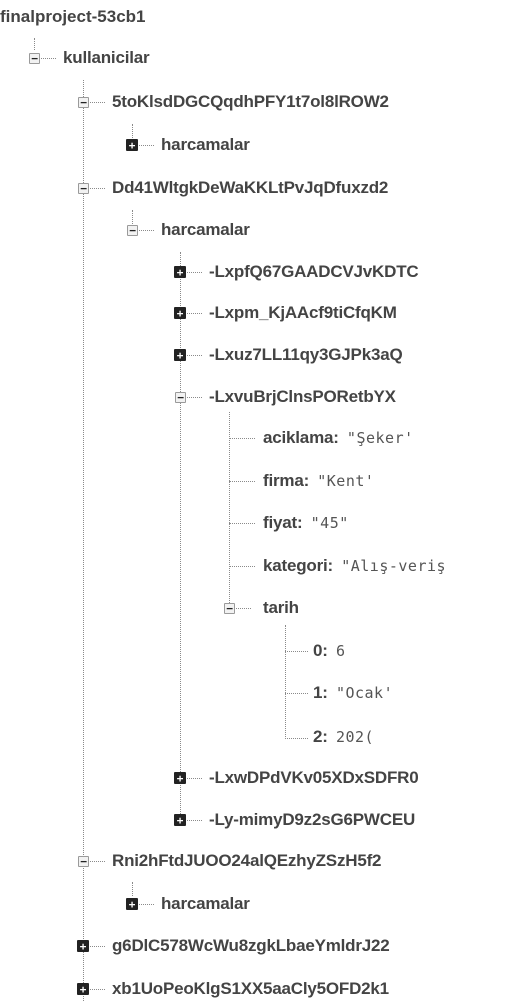 The width and height of the screenshot is (505, 1006). I want to click on tree-node-item: -LxvuBrjClnsPORetbYX, so click(302, 397).